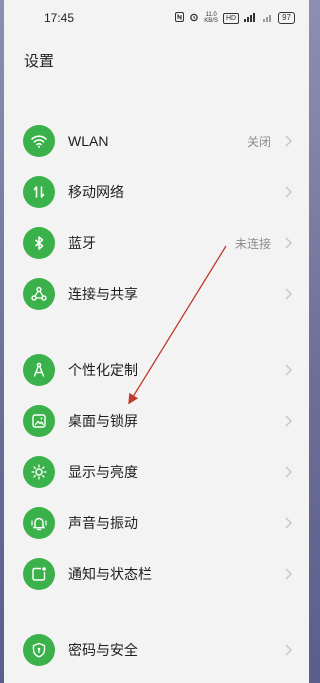  What do you see at coordinates (59, 18) in the screenshot?
I see `status-time: 17:45` at bounding box center [59, 18].